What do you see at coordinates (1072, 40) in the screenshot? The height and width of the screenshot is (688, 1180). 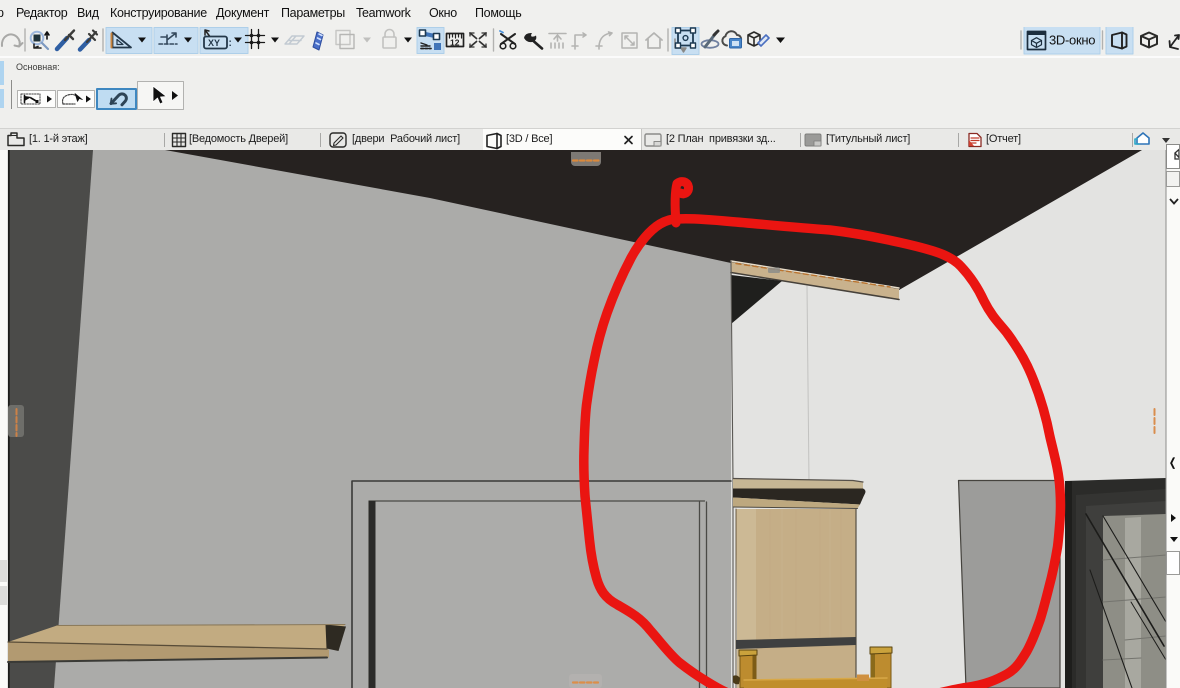 I see `svg-text: 3D-окно` at bounding box center [1072, 40].